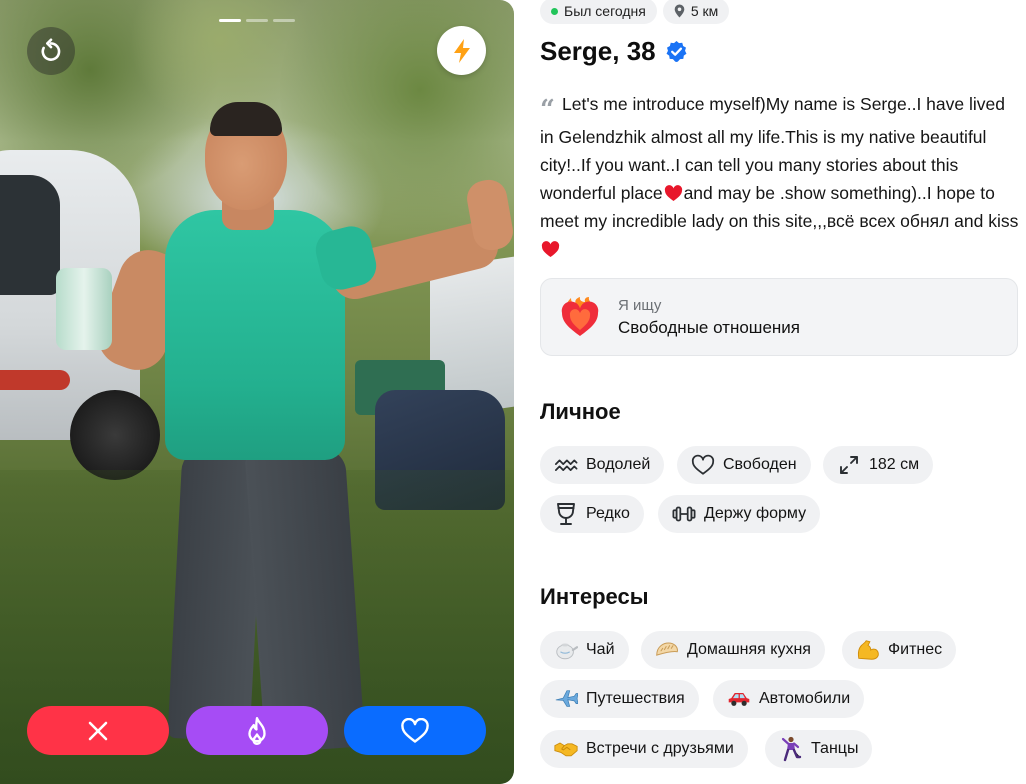 The height and width of the screenshot is (784, 1026). I want to click on dislike-button, so click(98, 730).